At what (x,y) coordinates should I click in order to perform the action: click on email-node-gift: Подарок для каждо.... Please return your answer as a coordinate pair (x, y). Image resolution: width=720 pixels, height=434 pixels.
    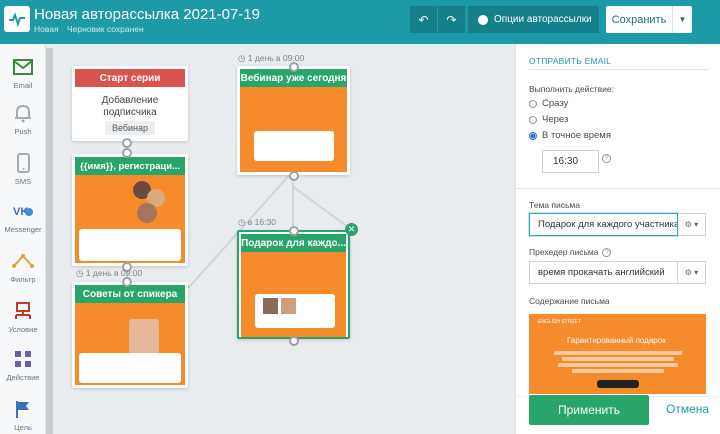
    Looking at the image, I should click on (293, 284).